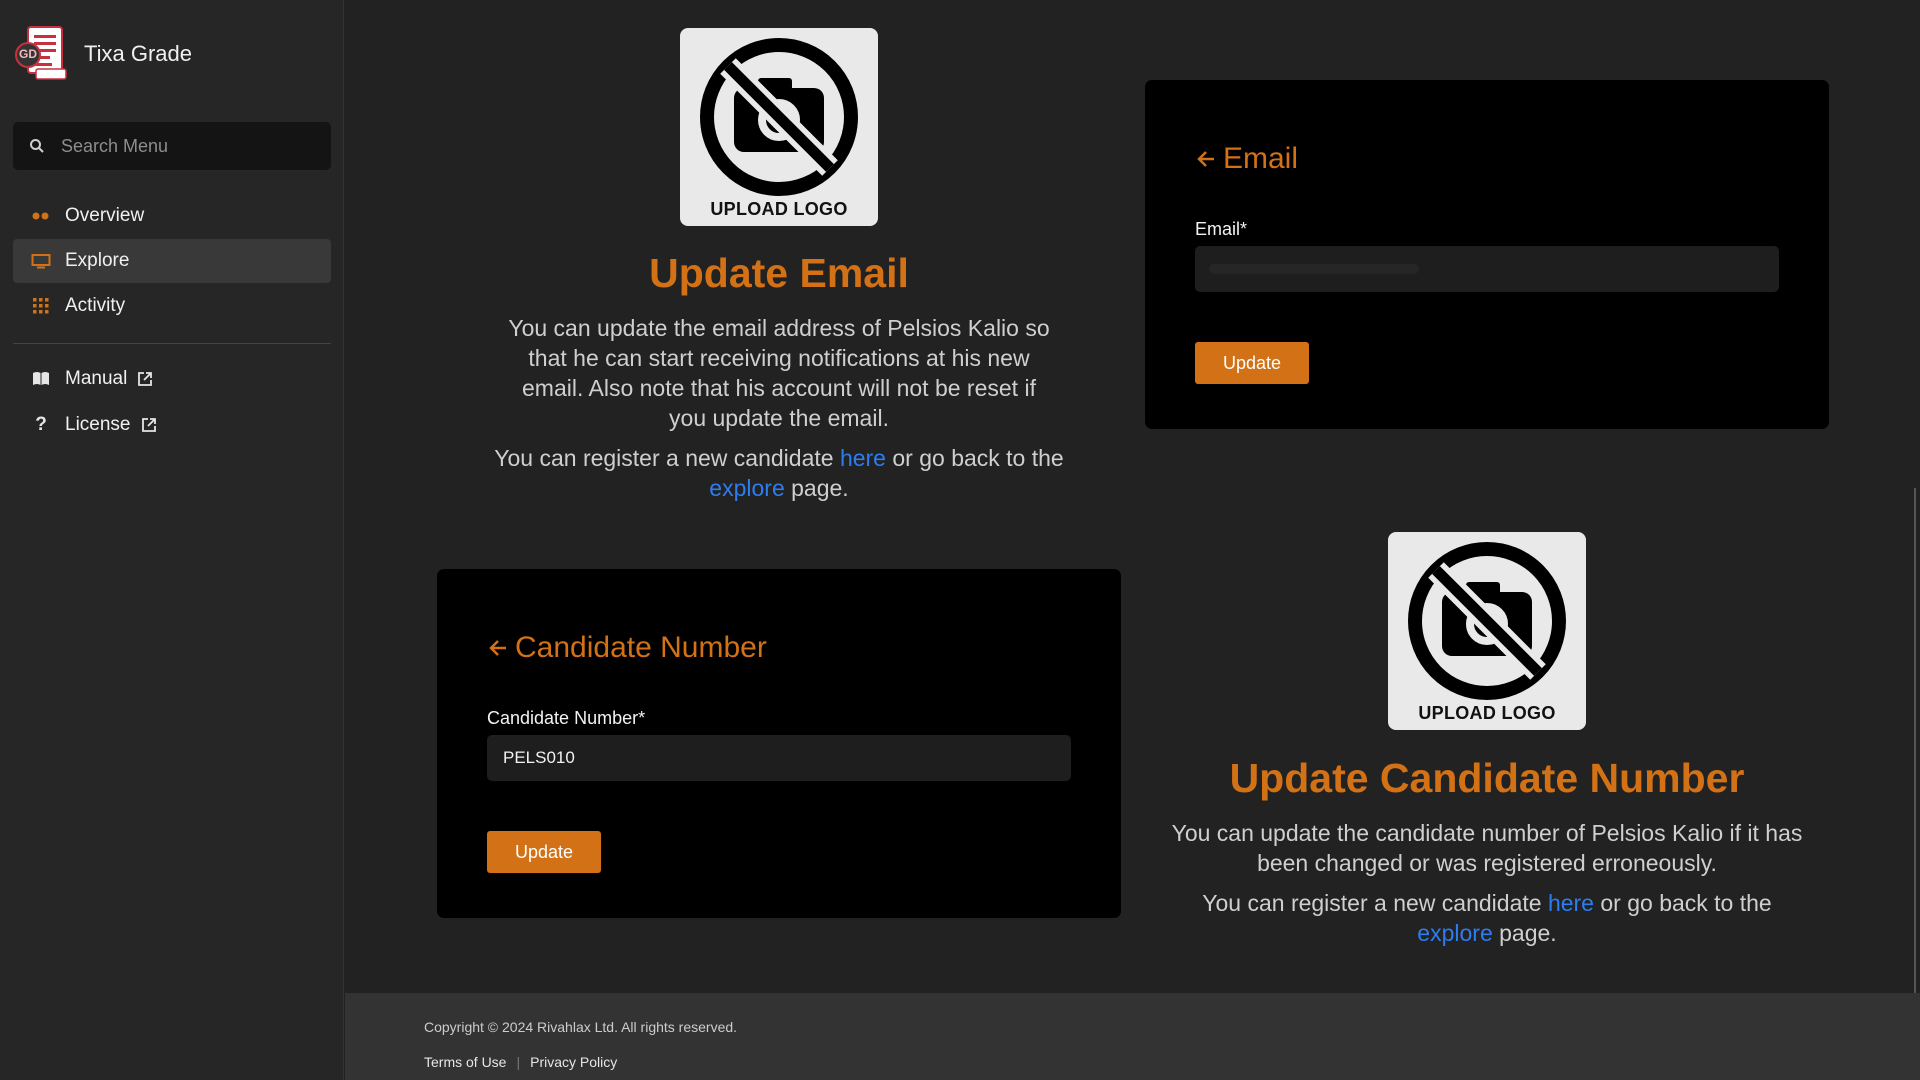 The image size is (1920, 1080). What do you see at coordinates (172, 402) in the screenshot?
I see `resource-links: Manual ? License` at bounding box center [172, 402].